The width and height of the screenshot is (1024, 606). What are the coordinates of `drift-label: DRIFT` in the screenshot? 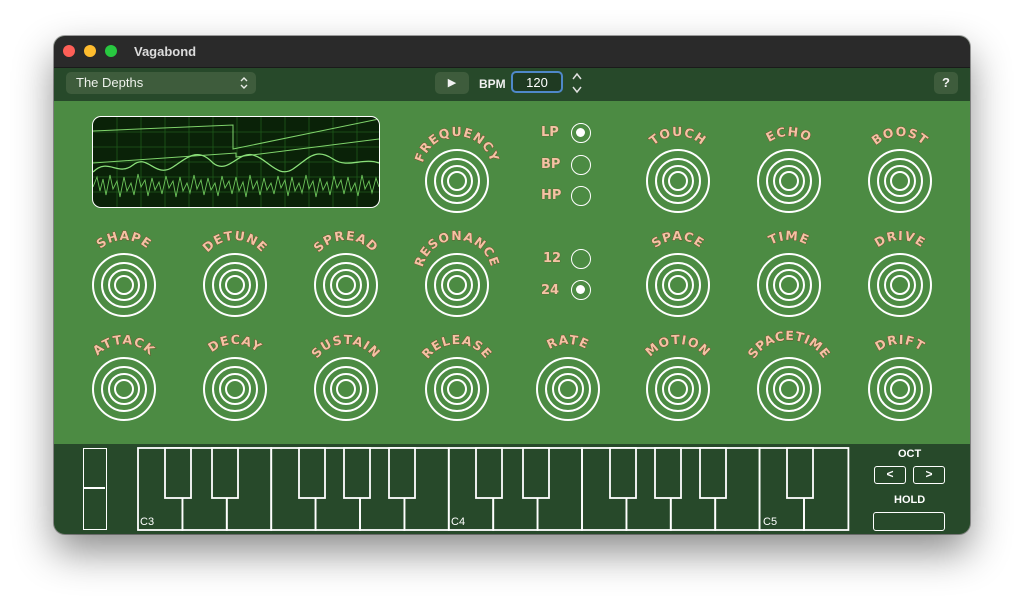 It's located at (899, 343).